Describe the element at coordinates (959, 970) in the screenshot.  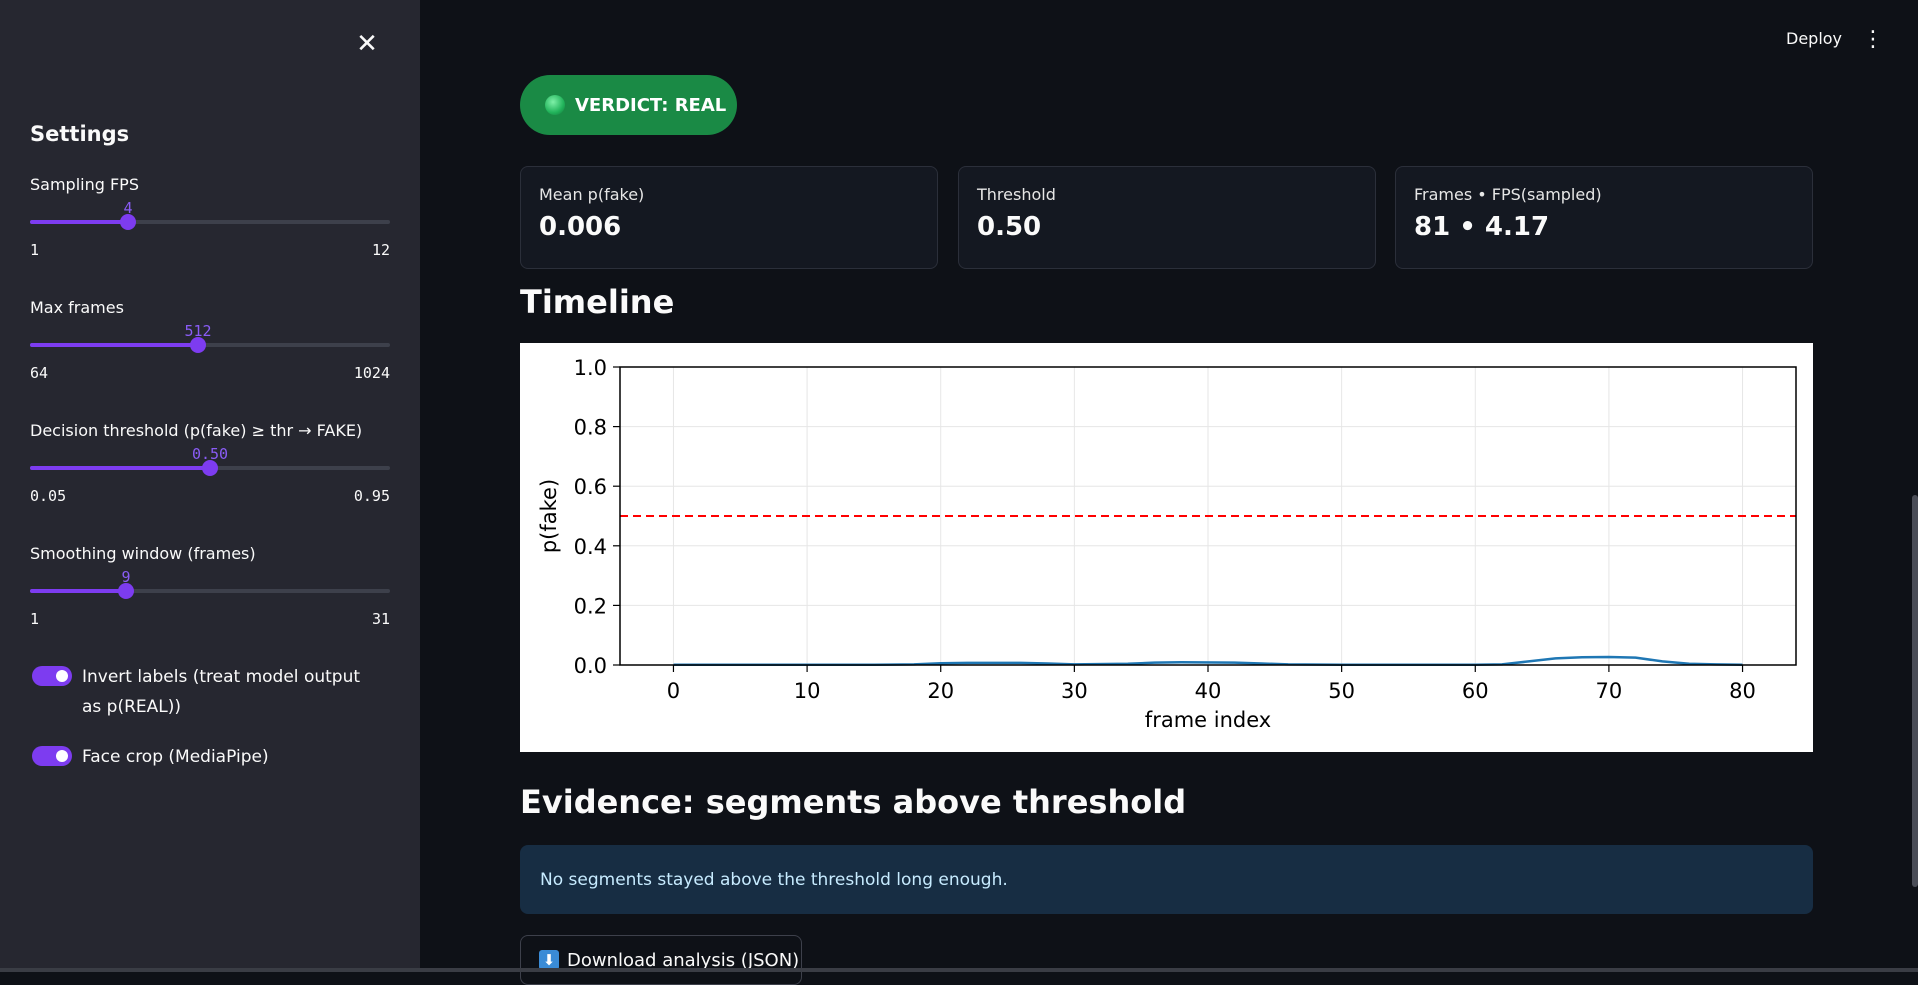
I see `bottom-divider` at that location.